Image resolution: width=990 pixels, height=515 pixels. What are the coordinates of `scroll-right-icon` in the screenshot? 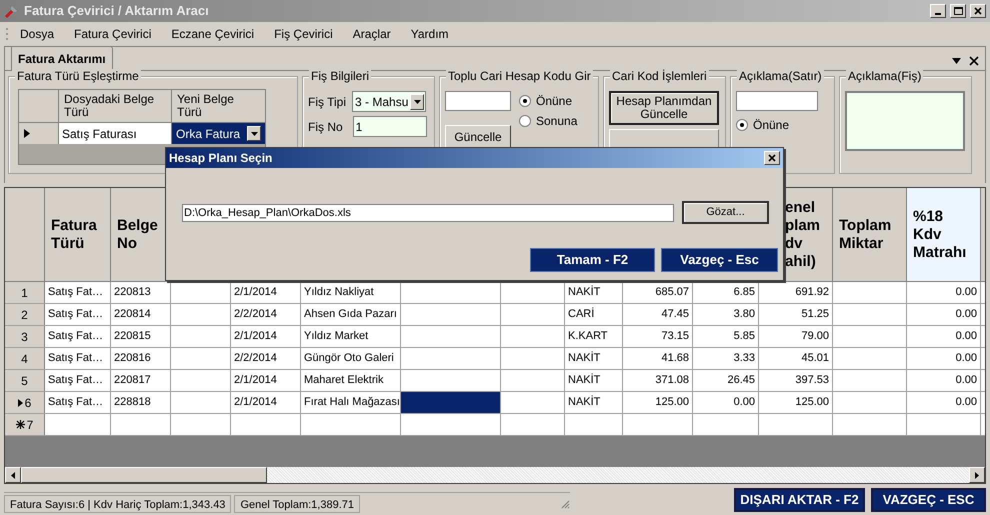 It's located at (977, 475).